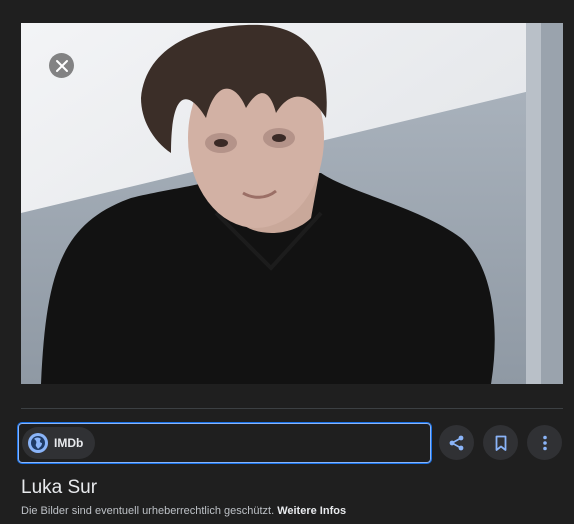 The height and width of the screenshot is (524, 574). What do you see at coordinates (59, 487) in the screenshot?
I see `result-title: Luka Sur` at bounding box center [59, 487].